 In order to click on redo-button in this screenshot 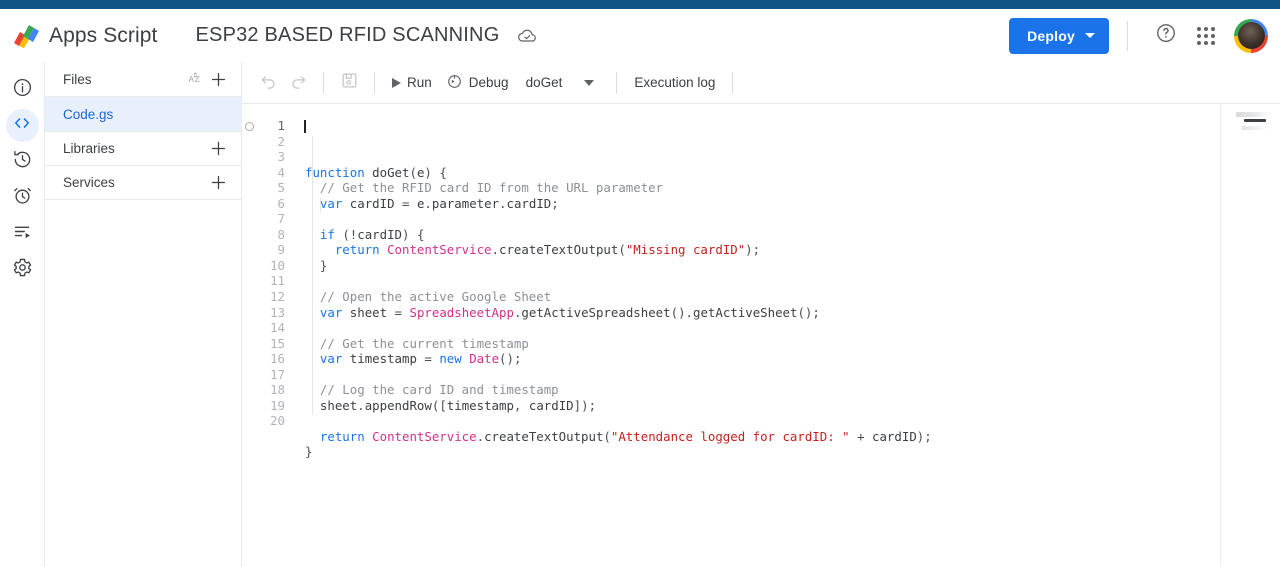, I will do `click(298, 83)`.